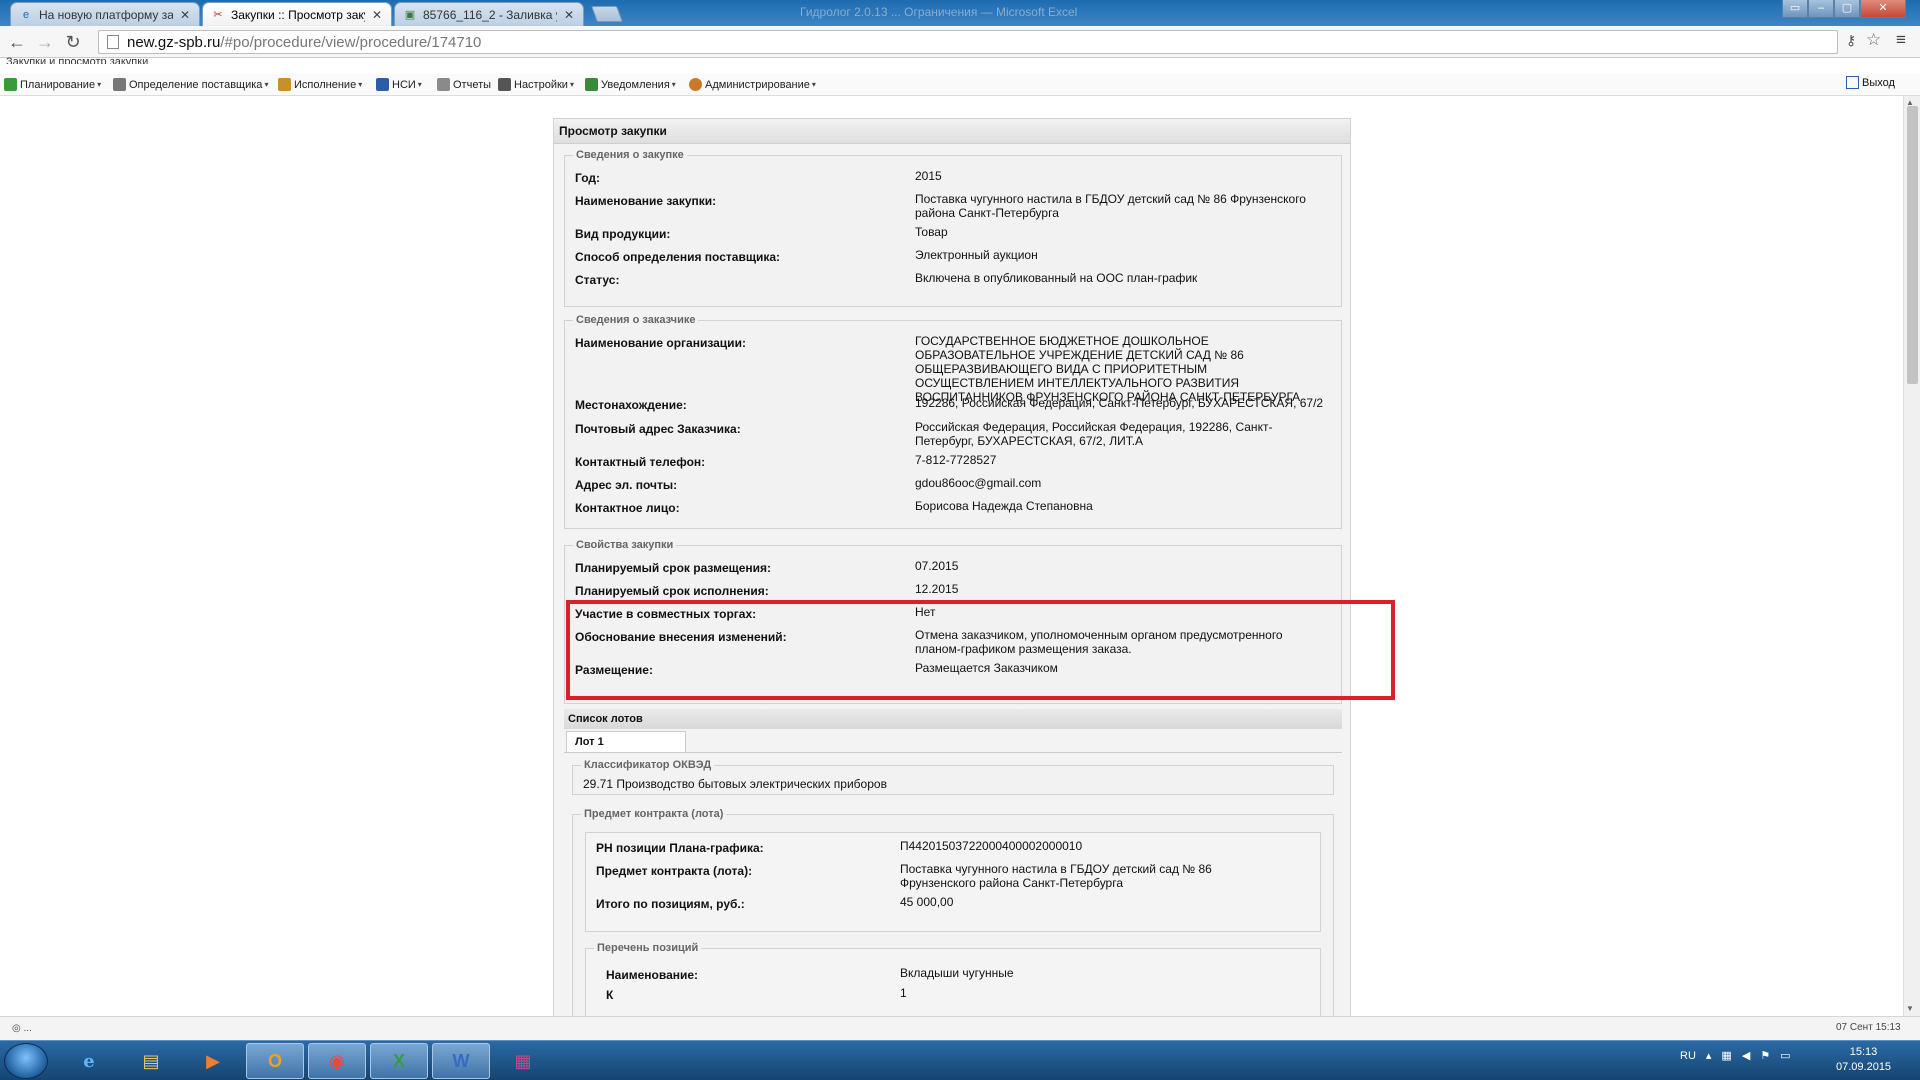 This screenshot has width=1920, height=1080. Describe the element at coordinates (630, 155) in the screenshot. I see `purchase-info-legend: Сведения о закупке` at that location.